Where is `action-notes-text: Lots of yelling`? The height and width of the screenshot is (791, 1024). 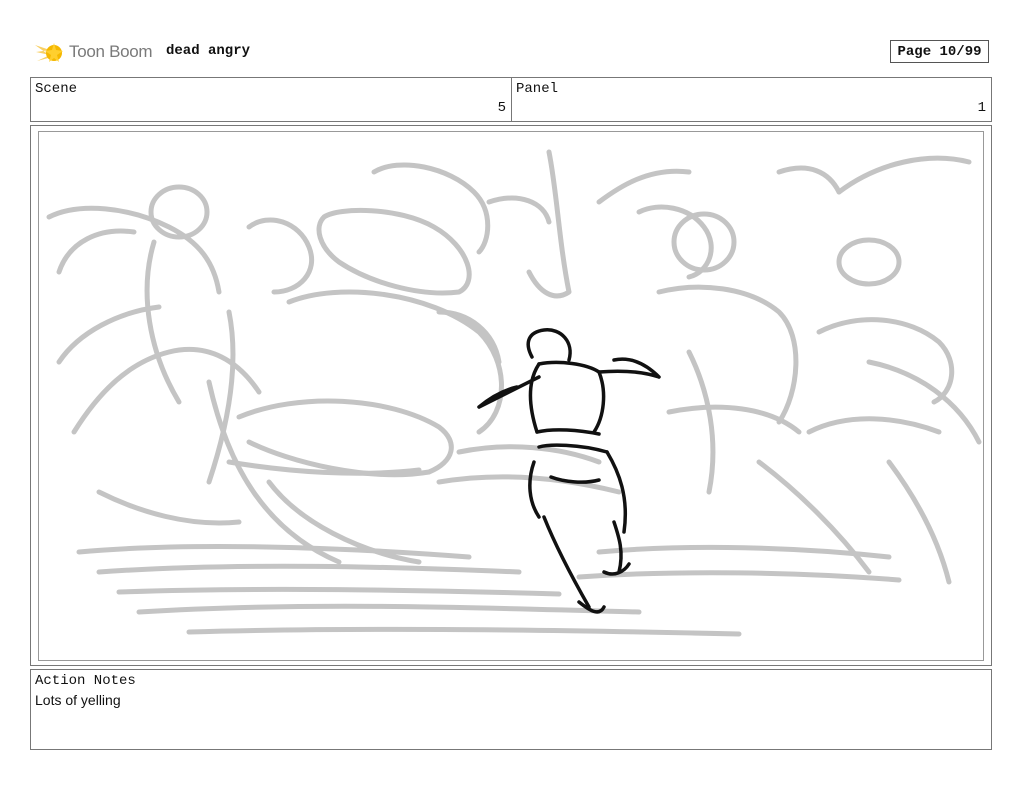
action-notes-text: Lots of yelling is located at coordinates (78, 700).